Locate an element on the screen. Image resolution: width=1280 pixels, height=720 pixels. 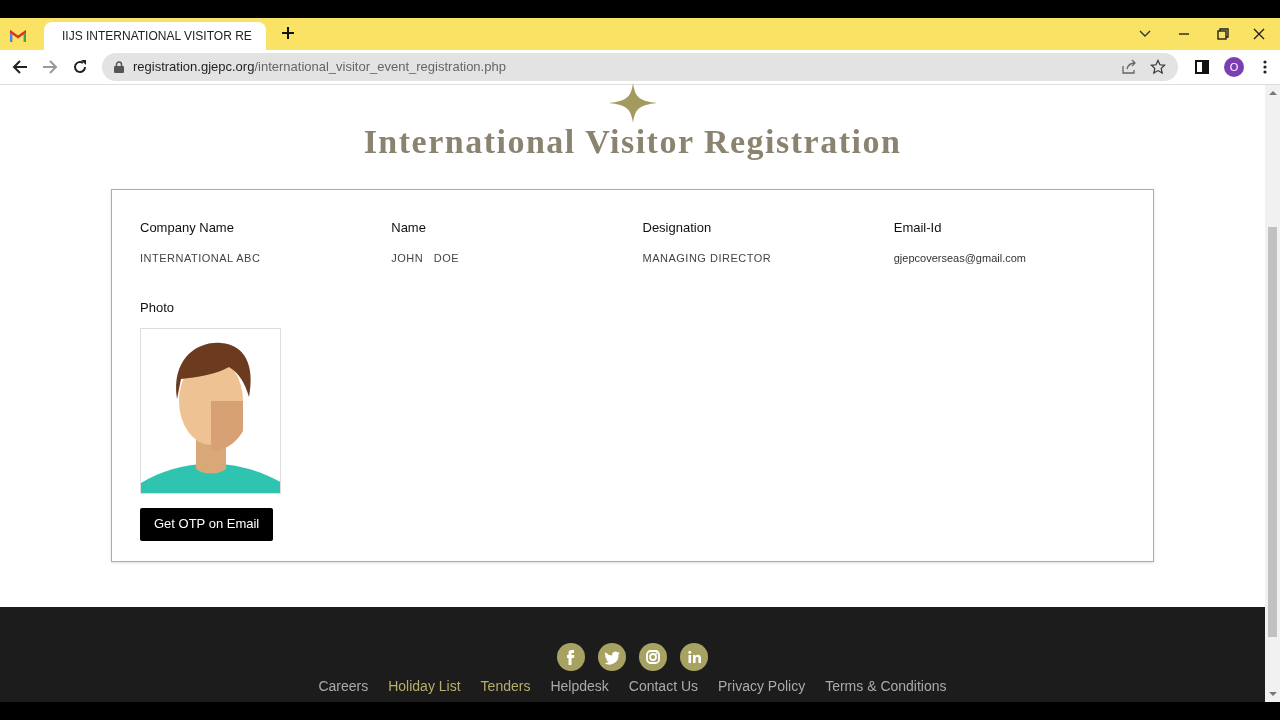
back-arrow-icon is located at coordinates (20, 67).